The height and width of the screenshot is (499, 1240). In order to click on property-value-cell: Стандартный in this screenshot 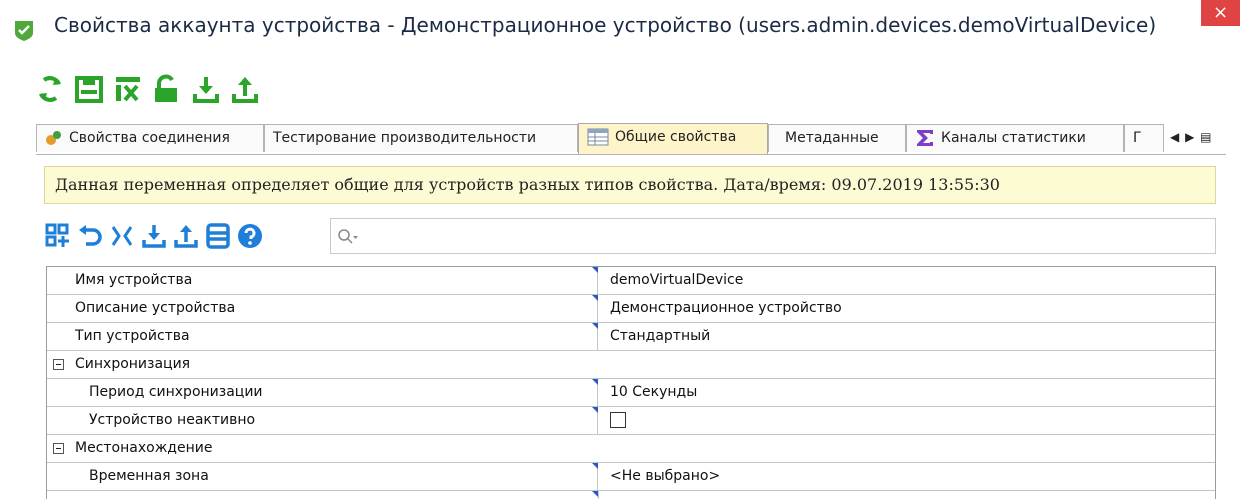, I will do `click(903, 336)`.